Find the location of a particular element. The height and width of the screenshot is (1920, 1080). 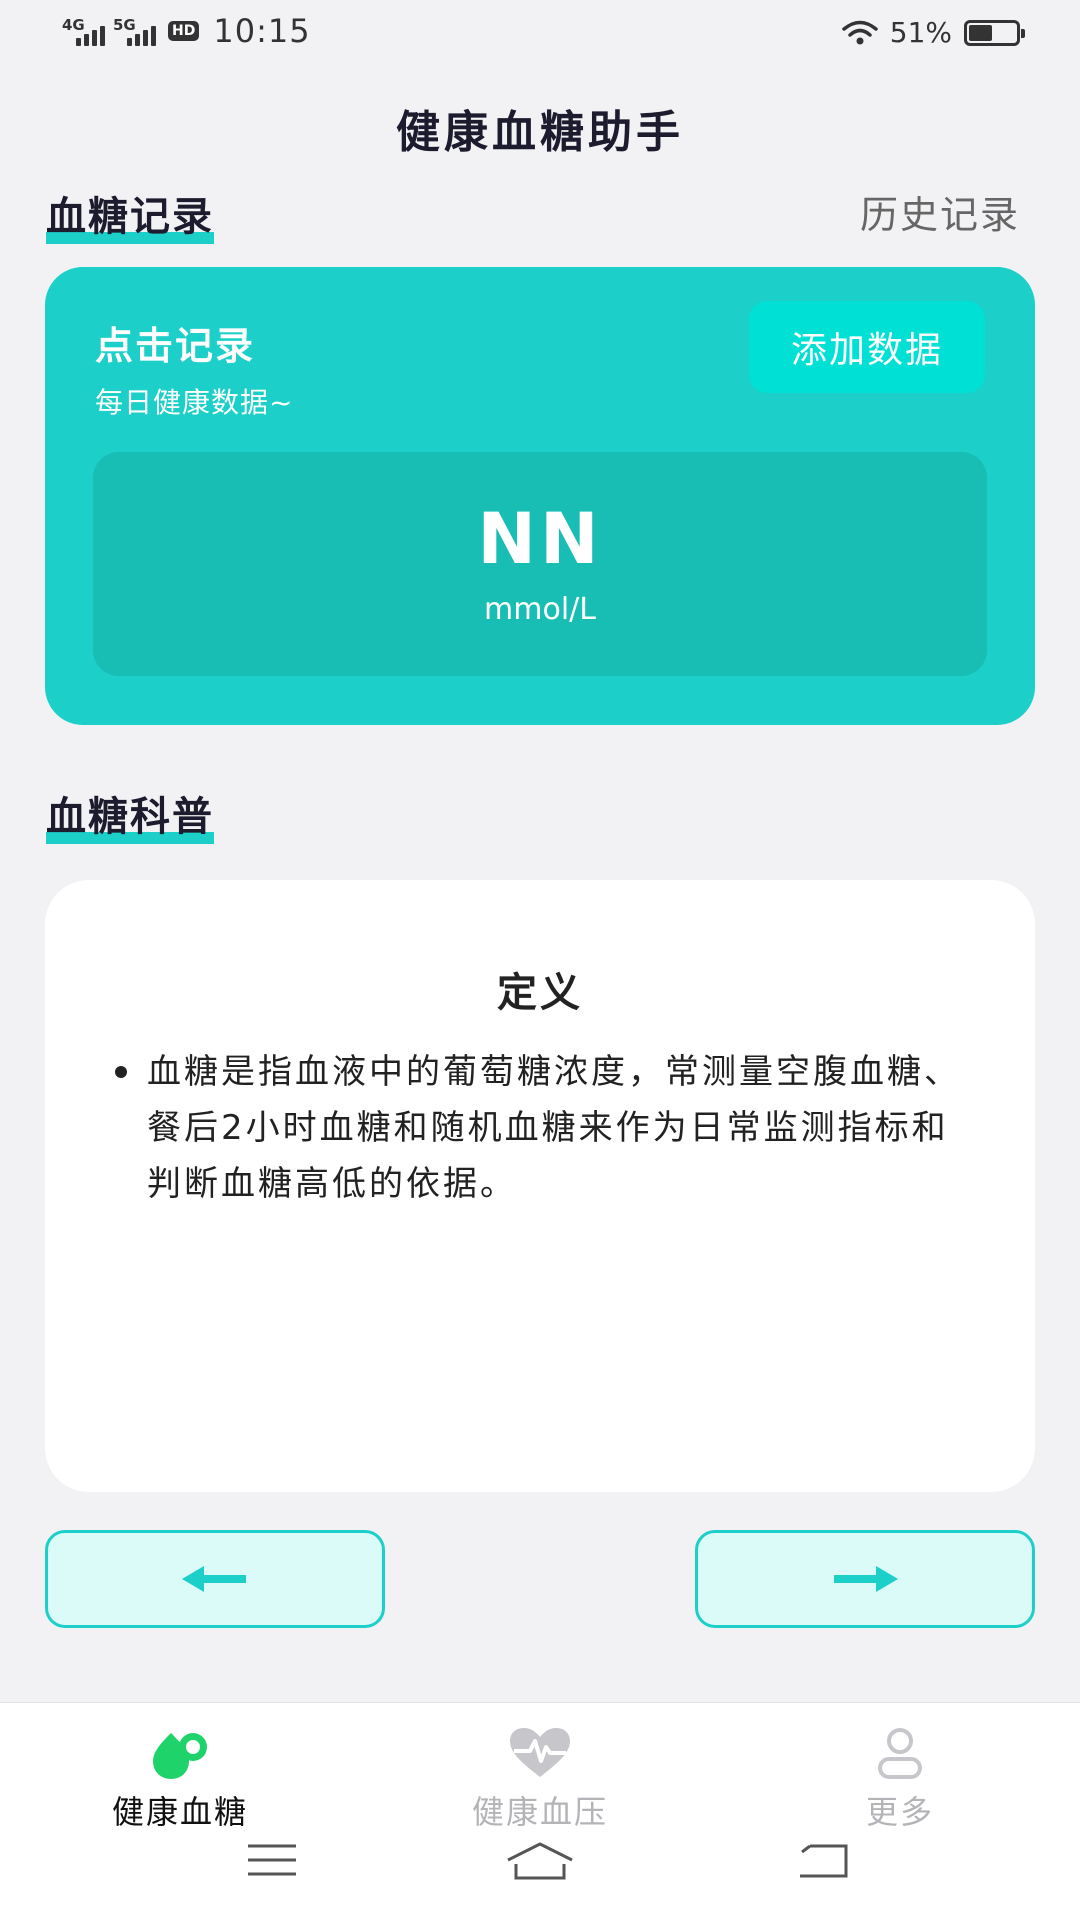

info-section-title: 血糖科普 is located at coordinates (130, 814).